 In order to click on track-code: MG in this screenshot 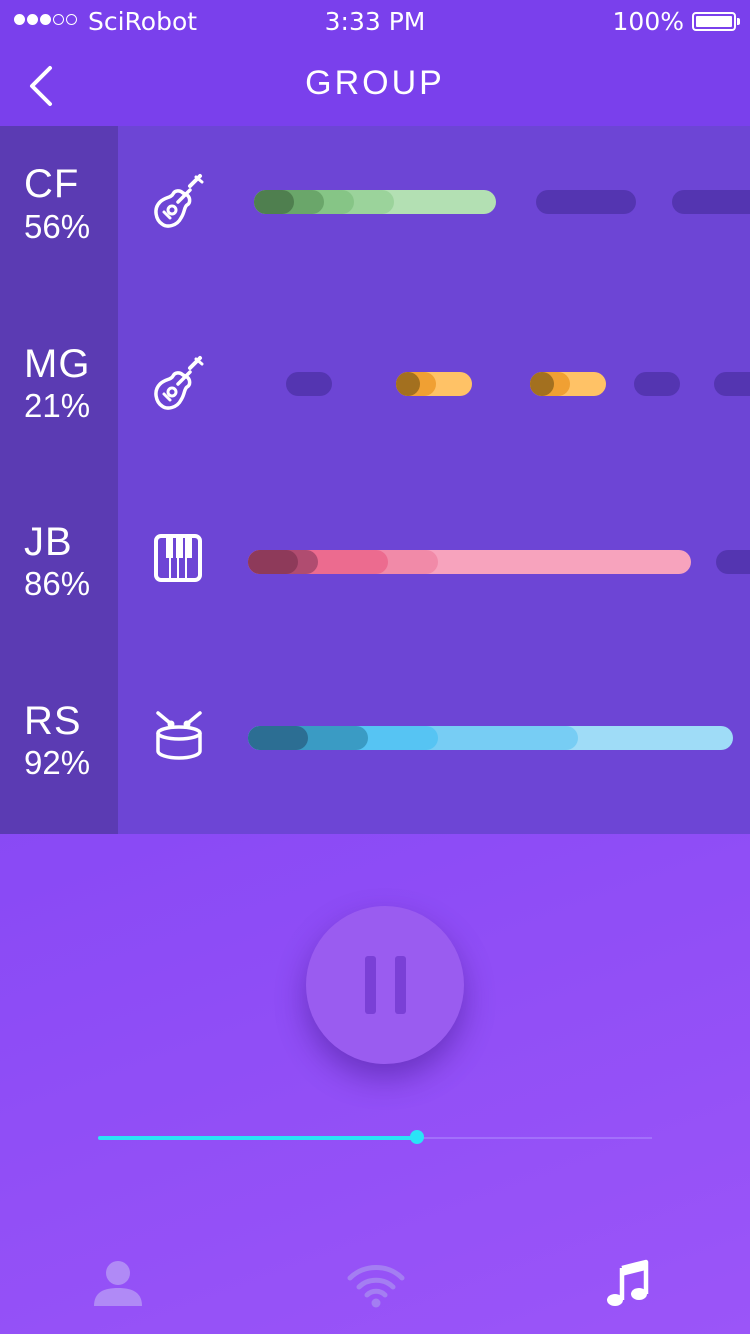, I will do `click(57, 364)`.